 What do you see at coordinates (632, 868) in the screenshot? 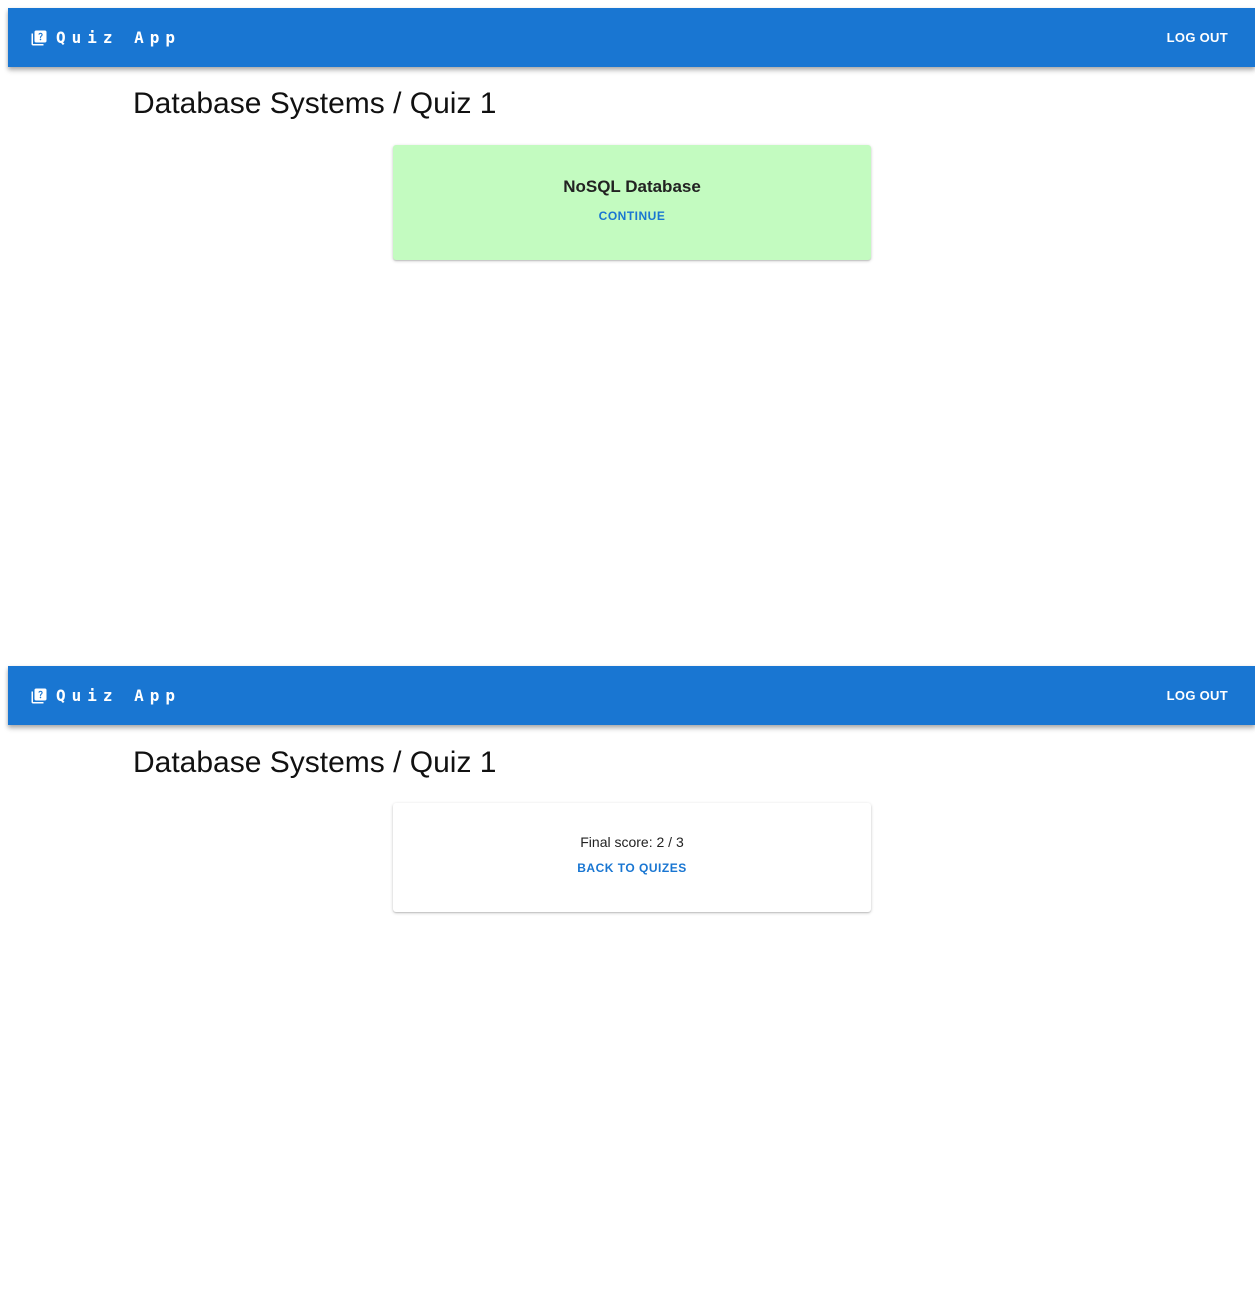
I see `back-to-quizzes-button: BACK TO QUIZES` at bounding box center [632, 868].